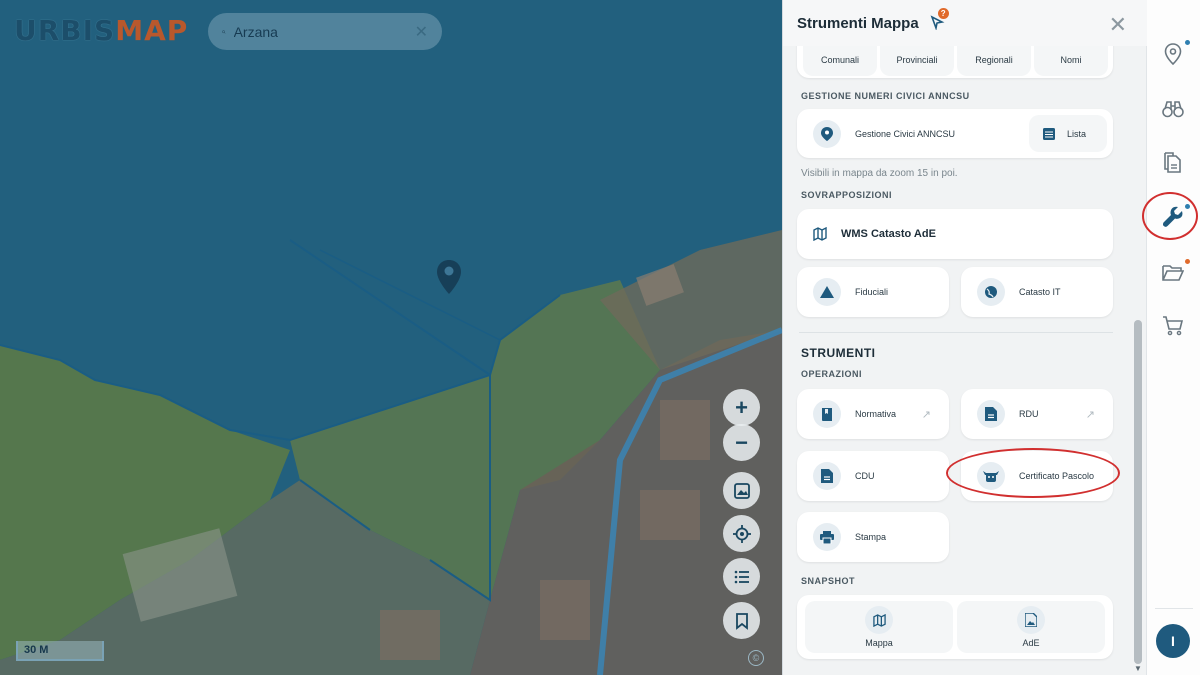  What do you see at coordinates (827, 292) in the screenshot?
I see `triangle-icon` at bounding box center [827, 292].